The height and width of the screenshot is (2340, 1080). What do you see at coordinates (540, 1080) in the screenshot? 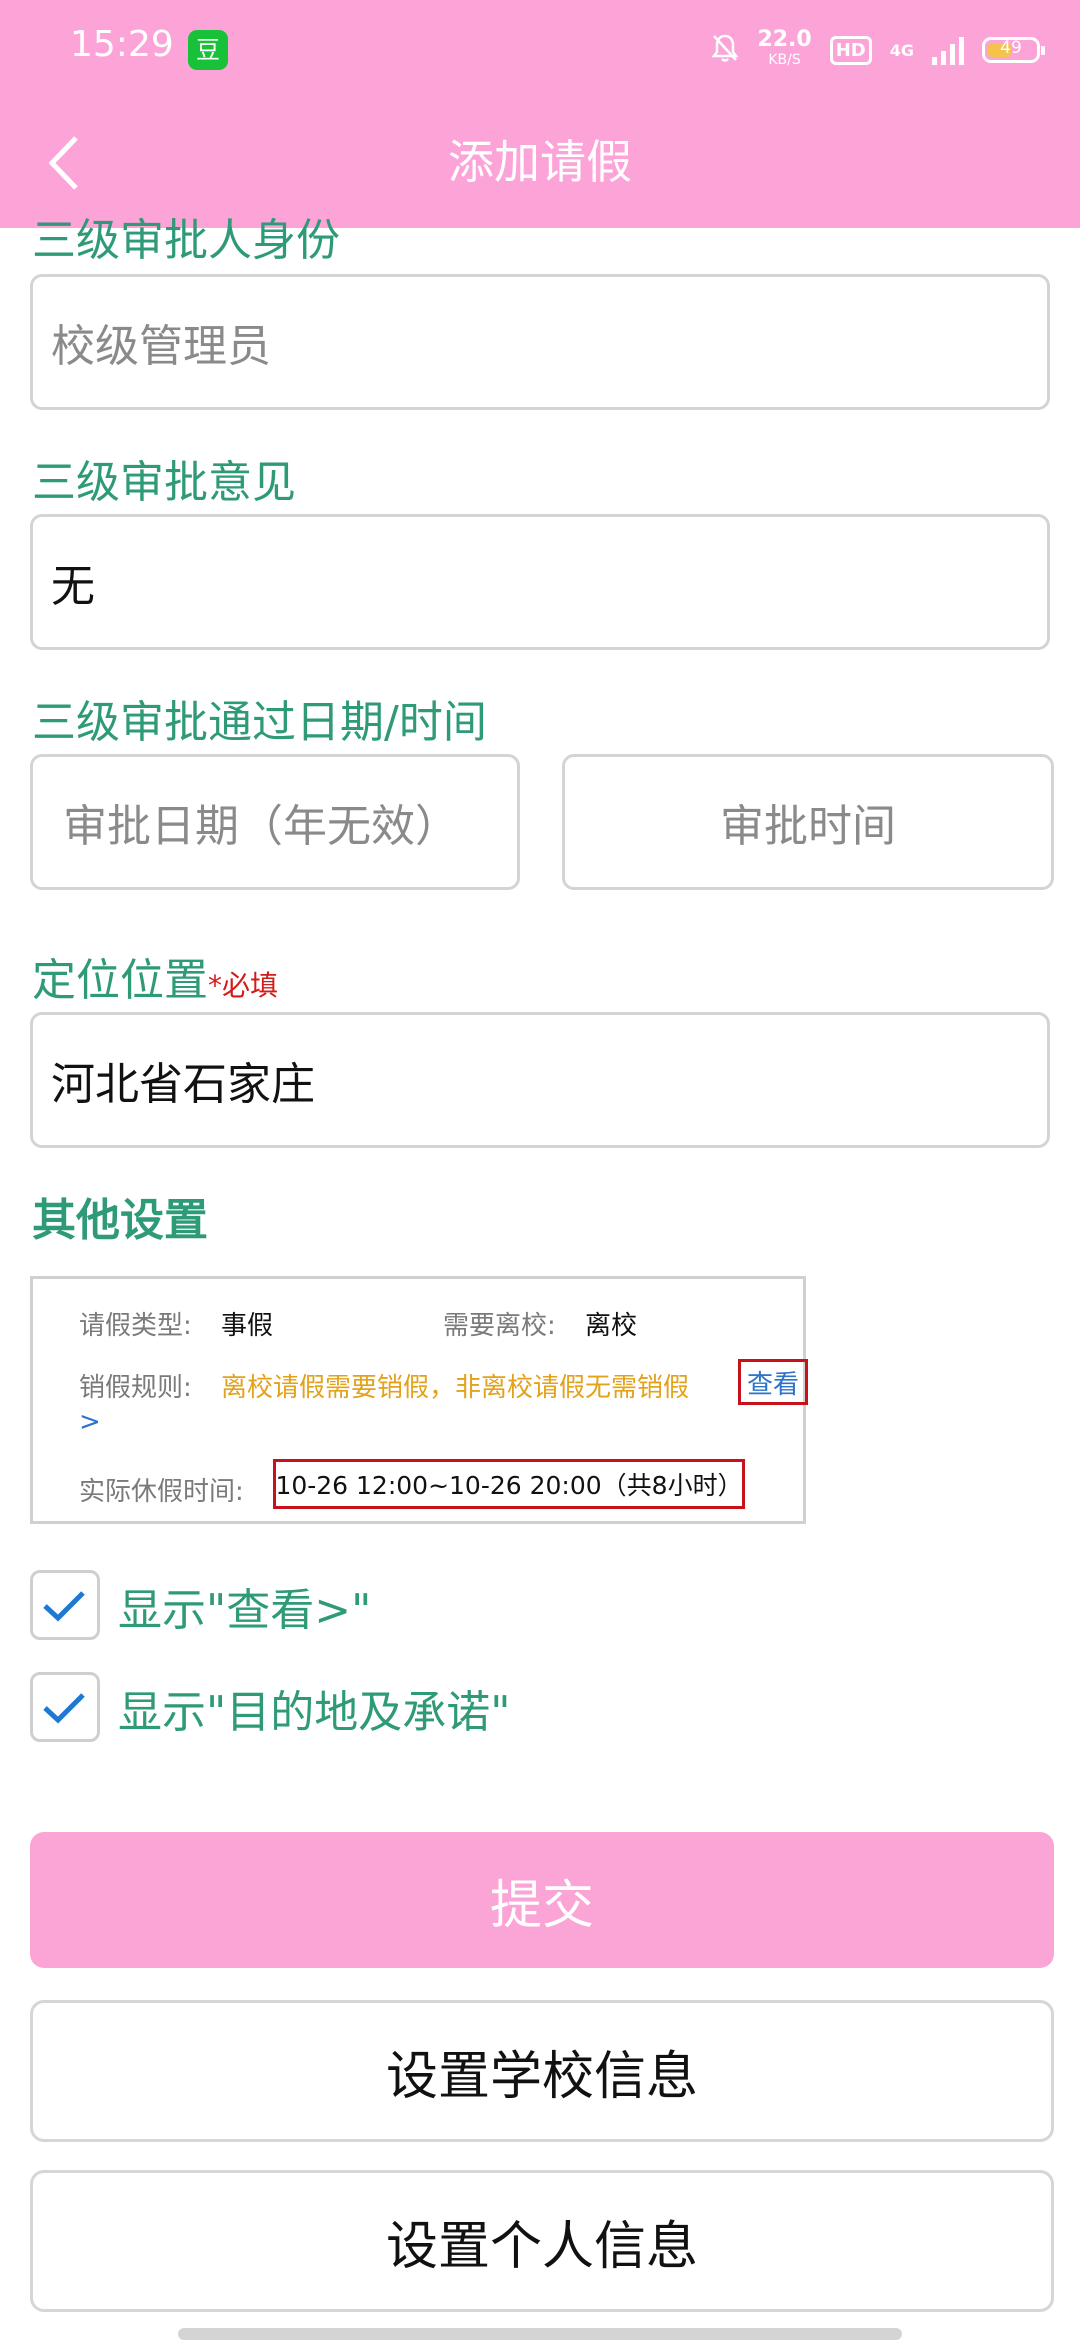
I see `location-input: 河北省石家庄` at bounding box center [540, 1080].